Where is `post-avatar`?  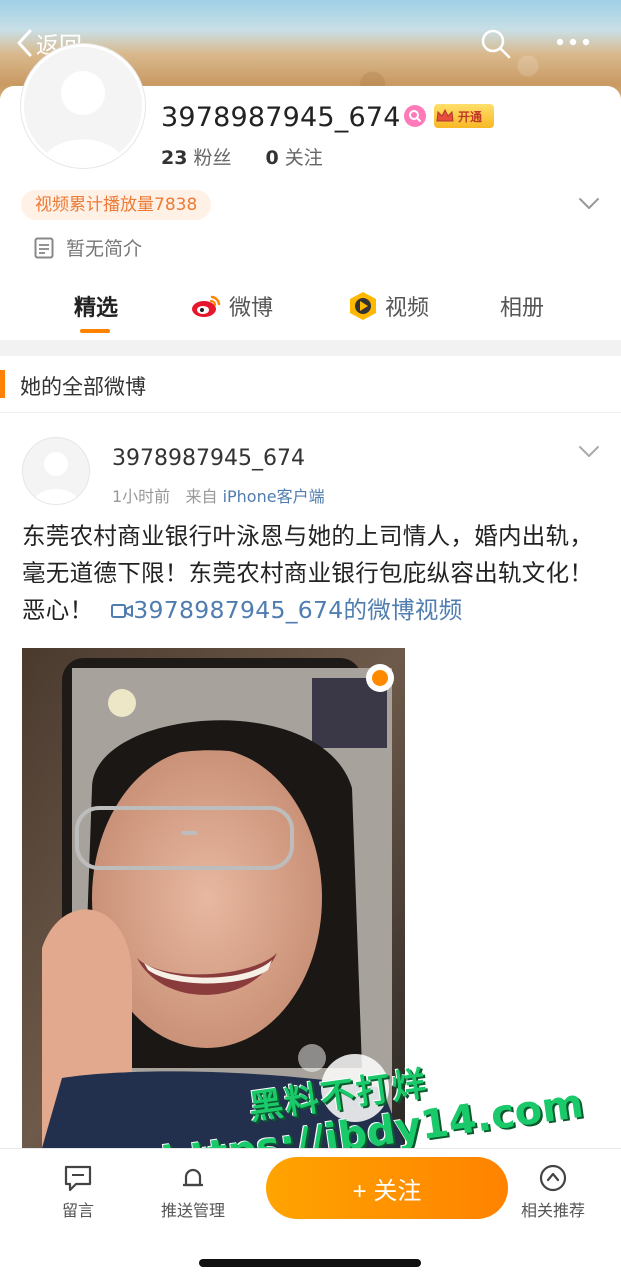 post-avatar is located at coordinates (56, 471).